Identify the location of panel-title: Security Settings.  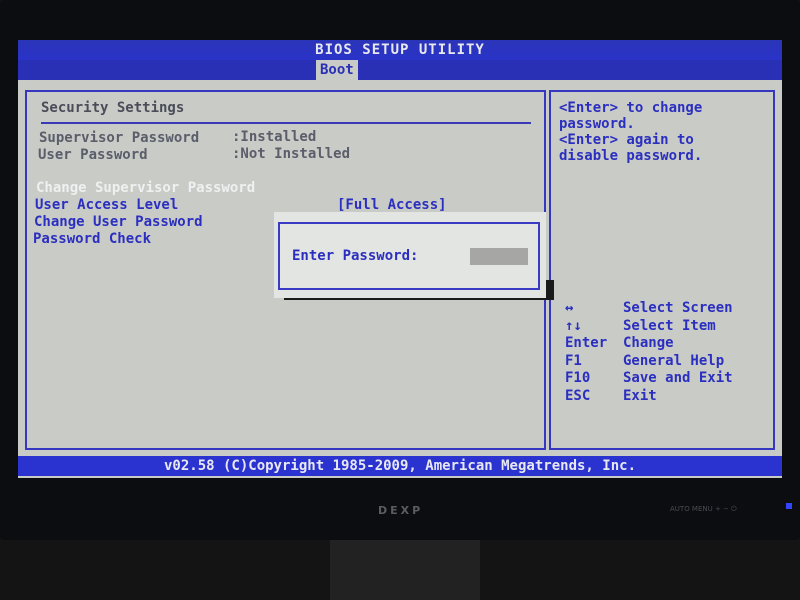
(113, 108).